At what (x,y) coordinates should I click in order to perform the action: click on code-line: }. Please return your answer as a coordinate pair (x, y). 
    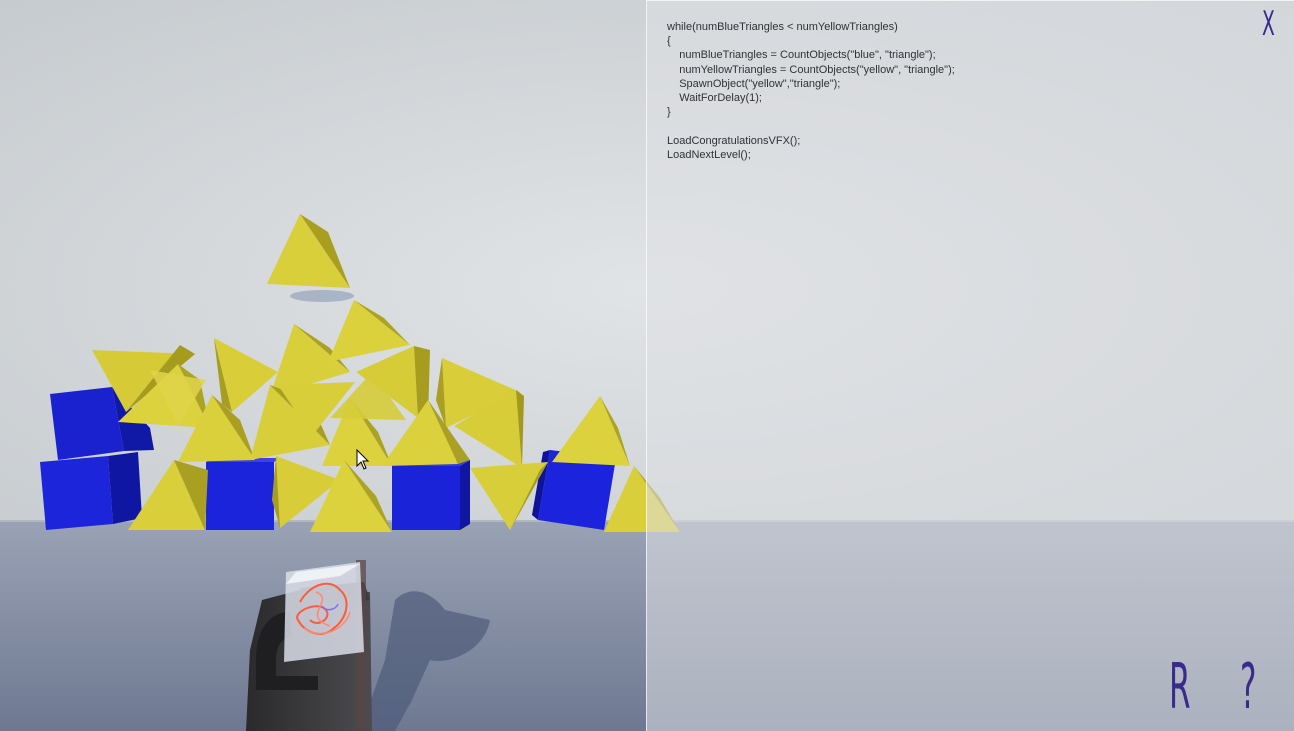
    Looking at the image, I should click on (669, 112).